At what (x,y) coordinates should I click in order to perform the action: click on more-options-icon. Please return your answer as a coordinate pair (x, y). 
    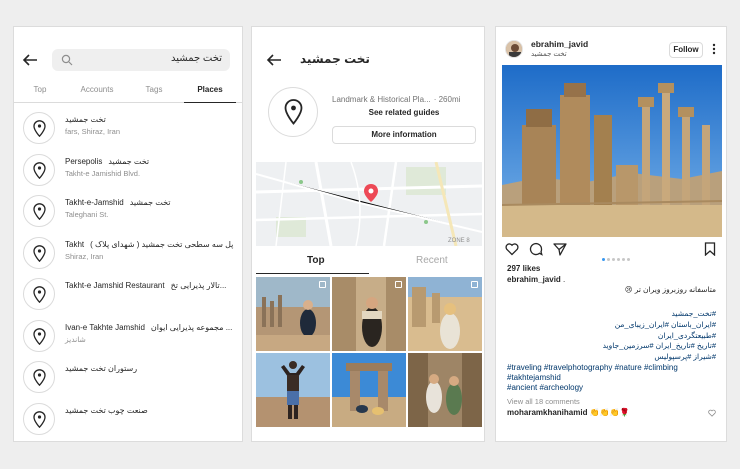
    Looking at the image, I should click on (714, 49).